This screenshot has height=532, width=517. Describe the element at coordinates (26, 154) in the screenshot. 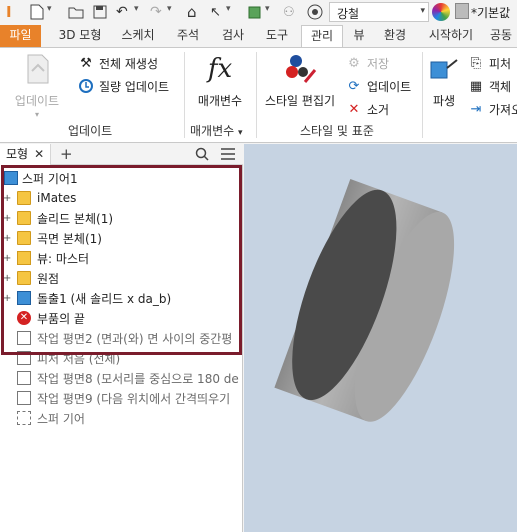

I see `browser-tab-model: 모형 ✕` at that location.